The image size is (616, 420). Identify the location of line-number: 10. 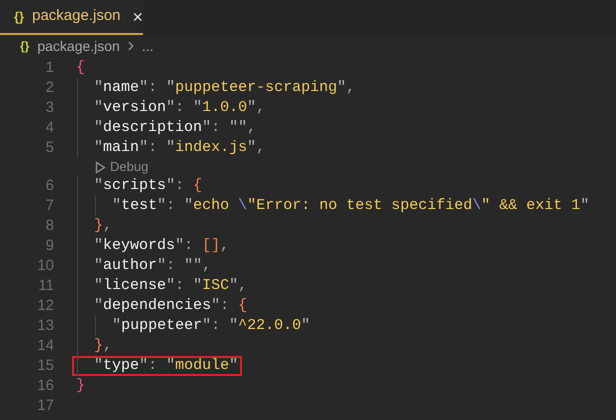
(45, 266).